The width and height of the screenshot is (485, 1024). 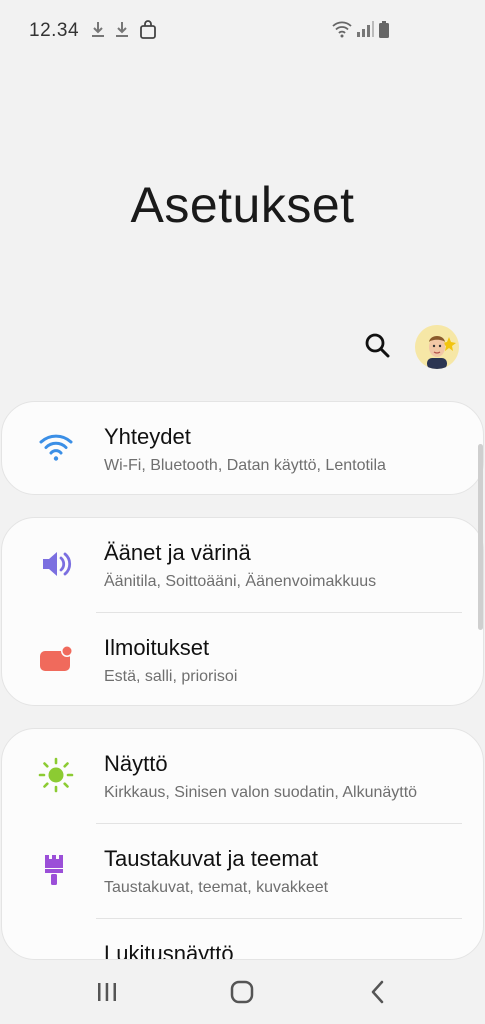 What do you see at coordinates (242, 30) in the screenshot?
I see `status-bar: 12.34` at bounding box center [242, 30].